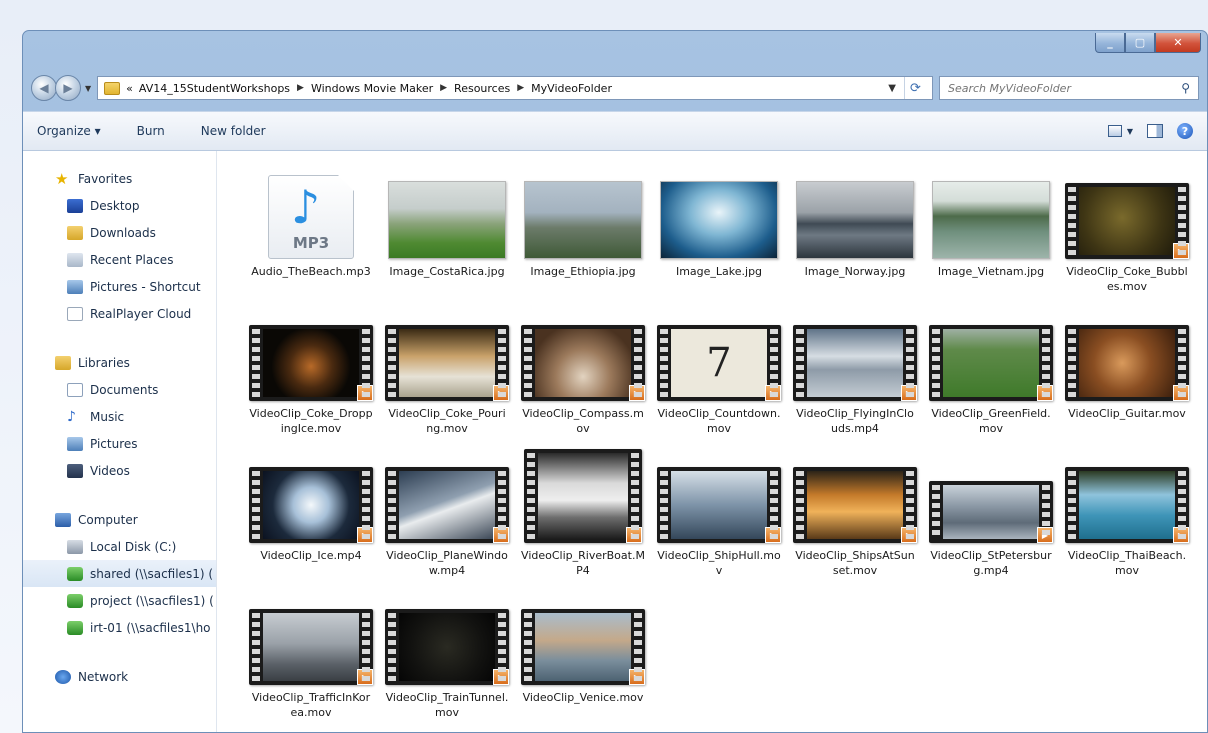 This screenshot has height=733, width=1208. I want to click on nav-pictures-shortcut: Pictures - Shortcut, so click(119, 286).